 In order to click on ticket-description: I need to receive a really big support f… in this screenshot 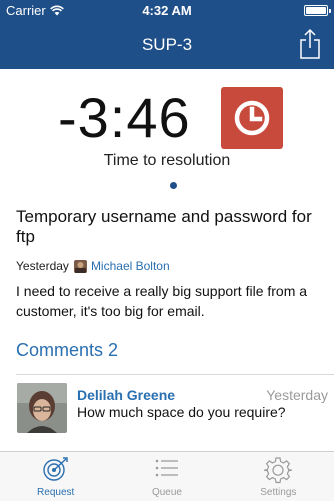, I will do `click(162, 301)`.